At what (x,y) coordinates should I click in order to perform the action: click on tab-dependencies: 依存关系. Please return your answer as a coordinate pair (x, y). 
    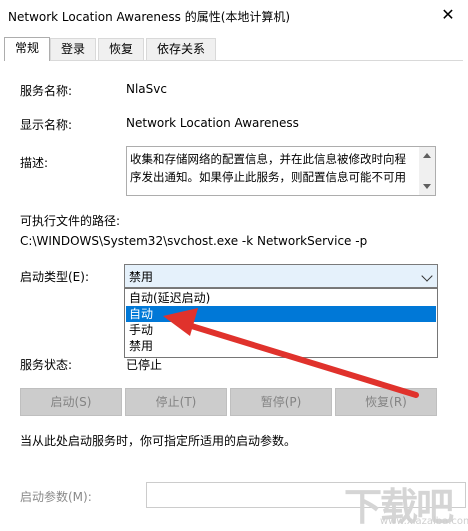
    Looking at the image, I should click on (181, 49).